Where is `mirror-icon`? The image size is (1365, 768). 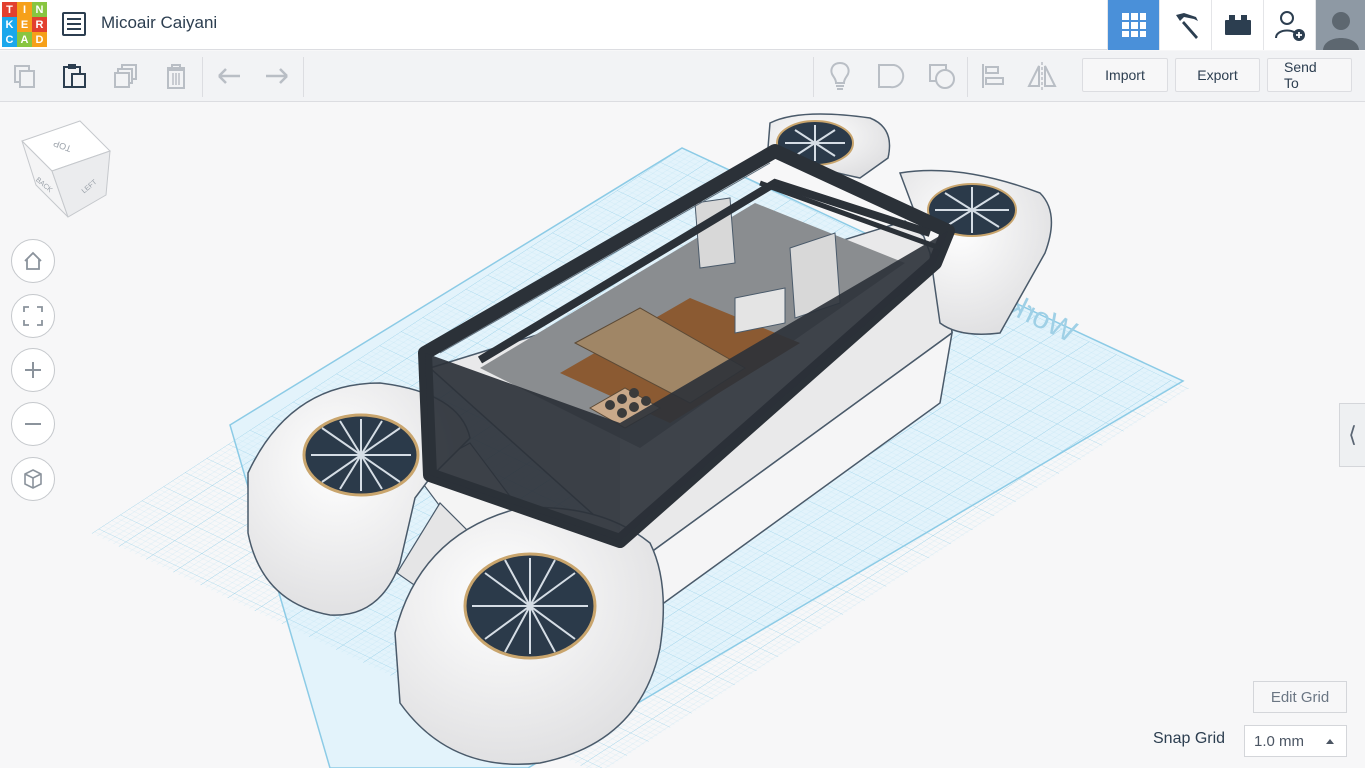
mirror-icon is located at coordinates (1042, 76).